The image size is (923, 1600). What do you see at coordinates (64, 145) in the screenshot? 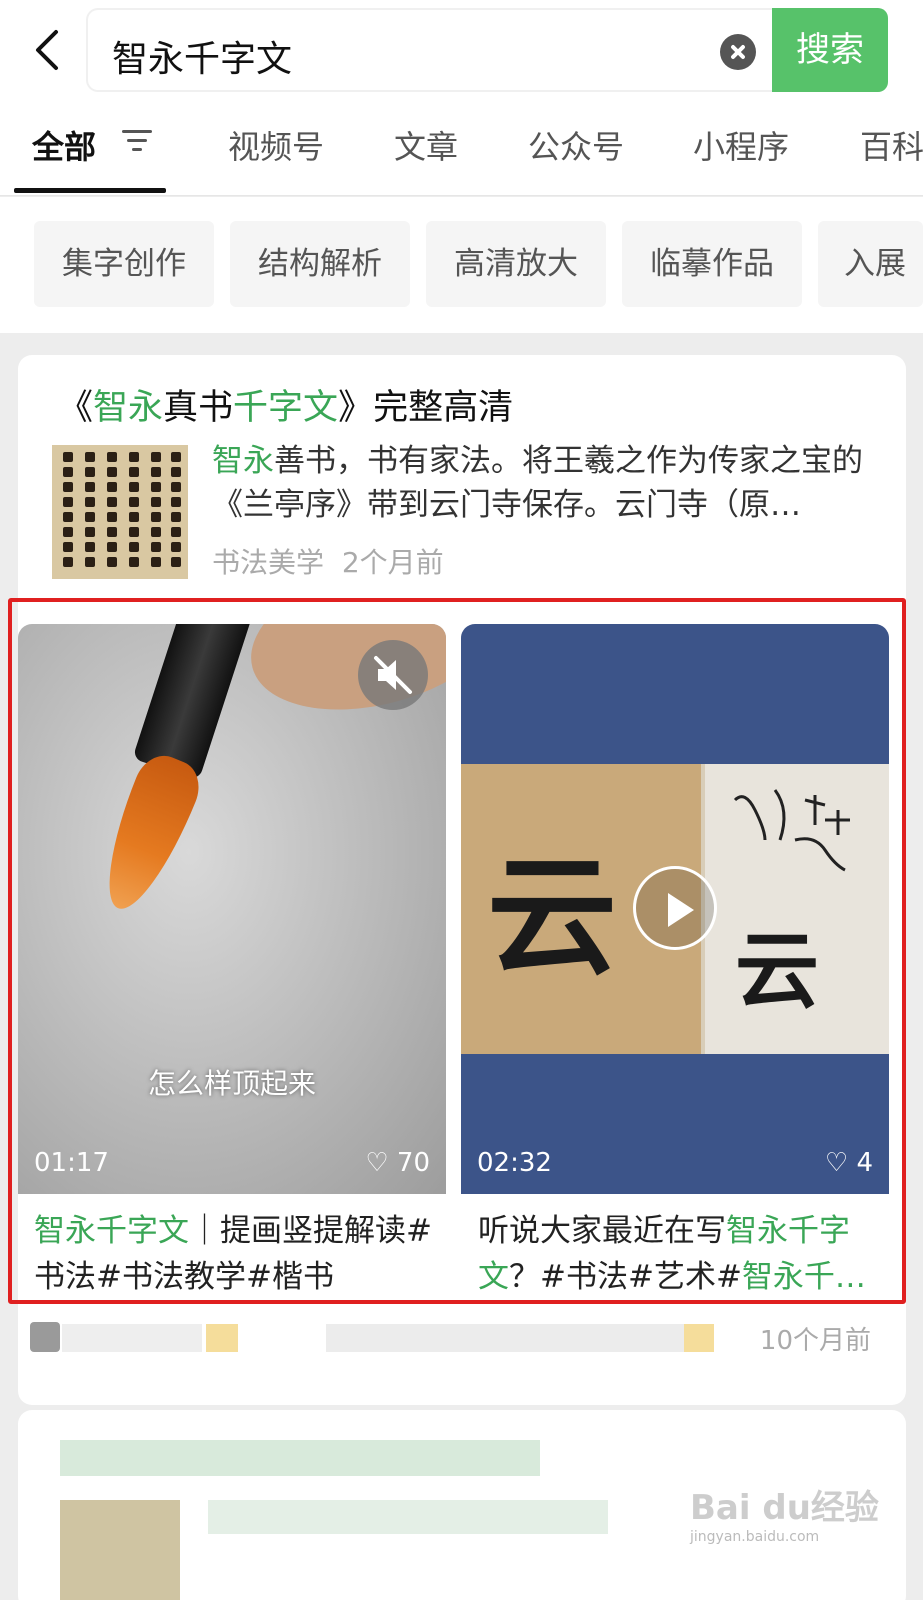
I see `tab-all: 全部` at bounding box center [64, 145].